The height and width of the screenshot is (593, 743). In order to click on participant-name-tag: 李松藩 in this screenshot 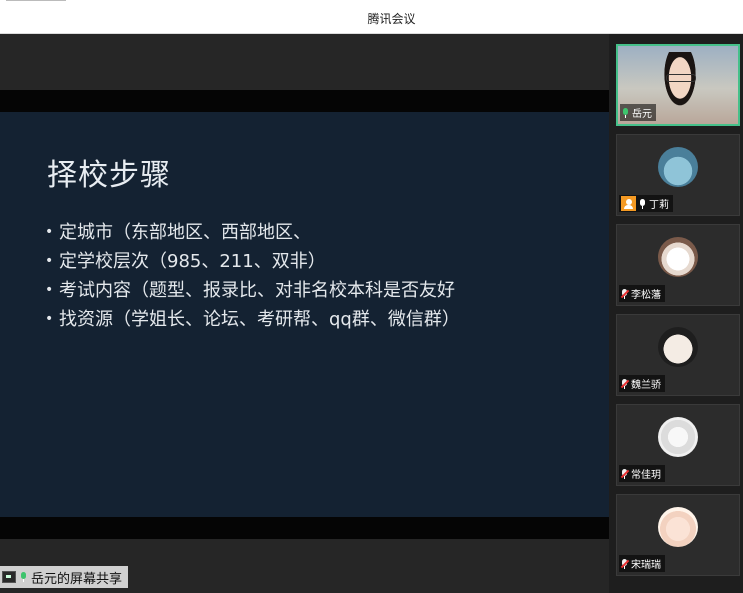, I will do `click(642, 293)`.